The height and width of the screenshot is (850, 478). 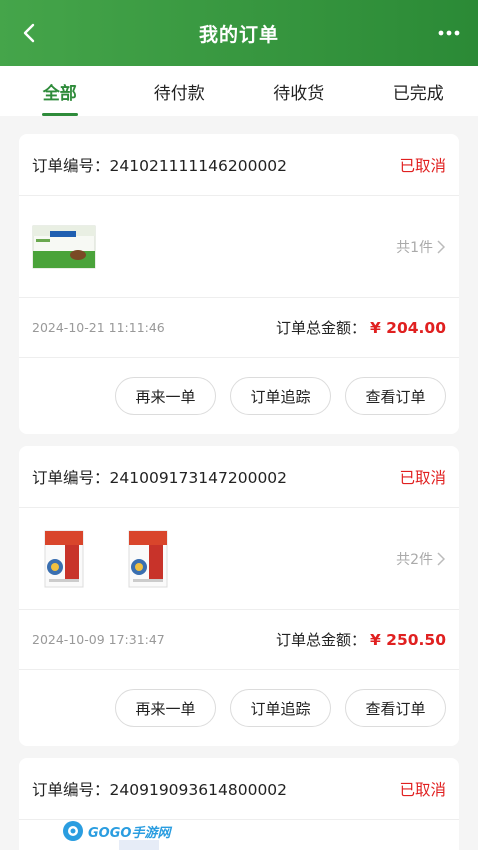 What do you see at coordinates (418, 91) in the screenshot?
I see `tab-completed: 已完成` at bounding box center [418, 91].